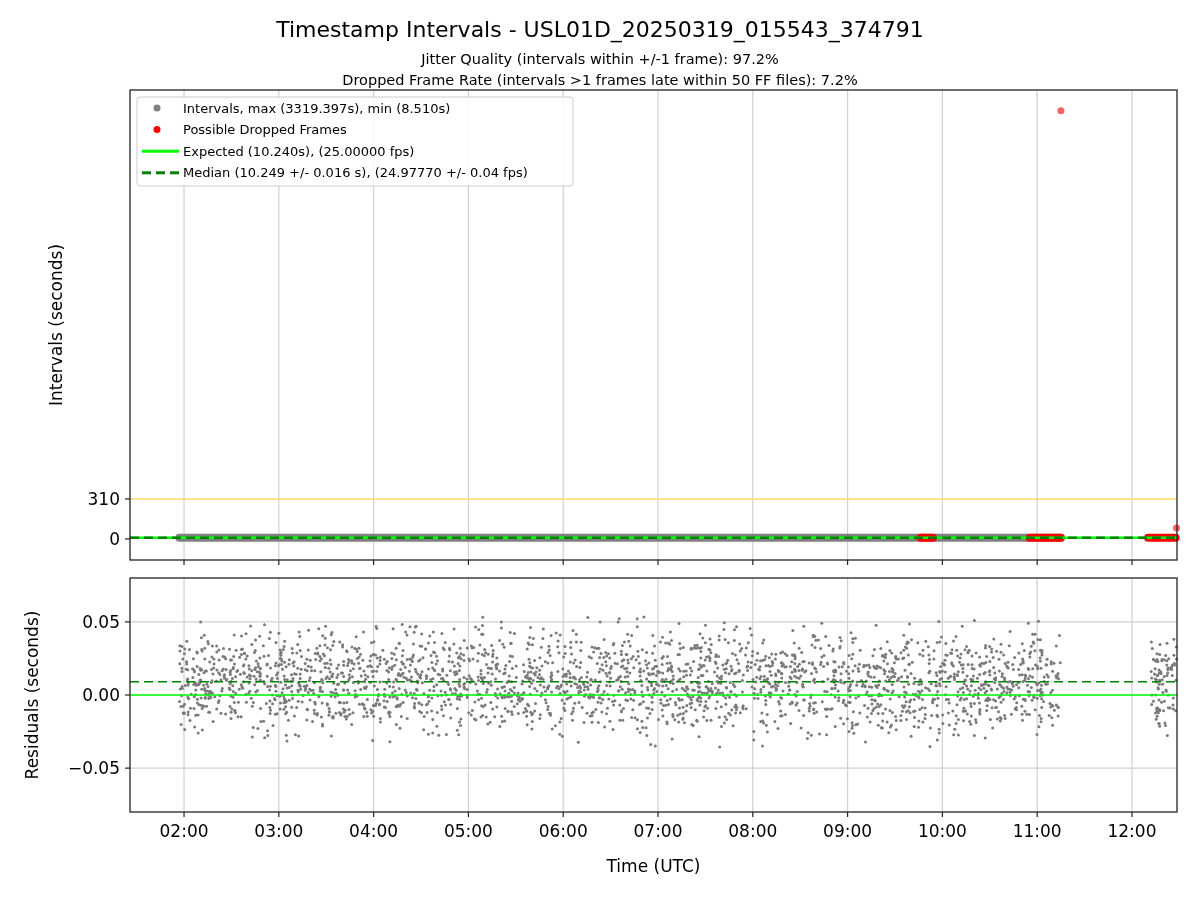 This screenshot has height=900, width=1200. I want to click on legend-label: Intervals, max (3319.397s), min (8.510s), so click(317, 108).